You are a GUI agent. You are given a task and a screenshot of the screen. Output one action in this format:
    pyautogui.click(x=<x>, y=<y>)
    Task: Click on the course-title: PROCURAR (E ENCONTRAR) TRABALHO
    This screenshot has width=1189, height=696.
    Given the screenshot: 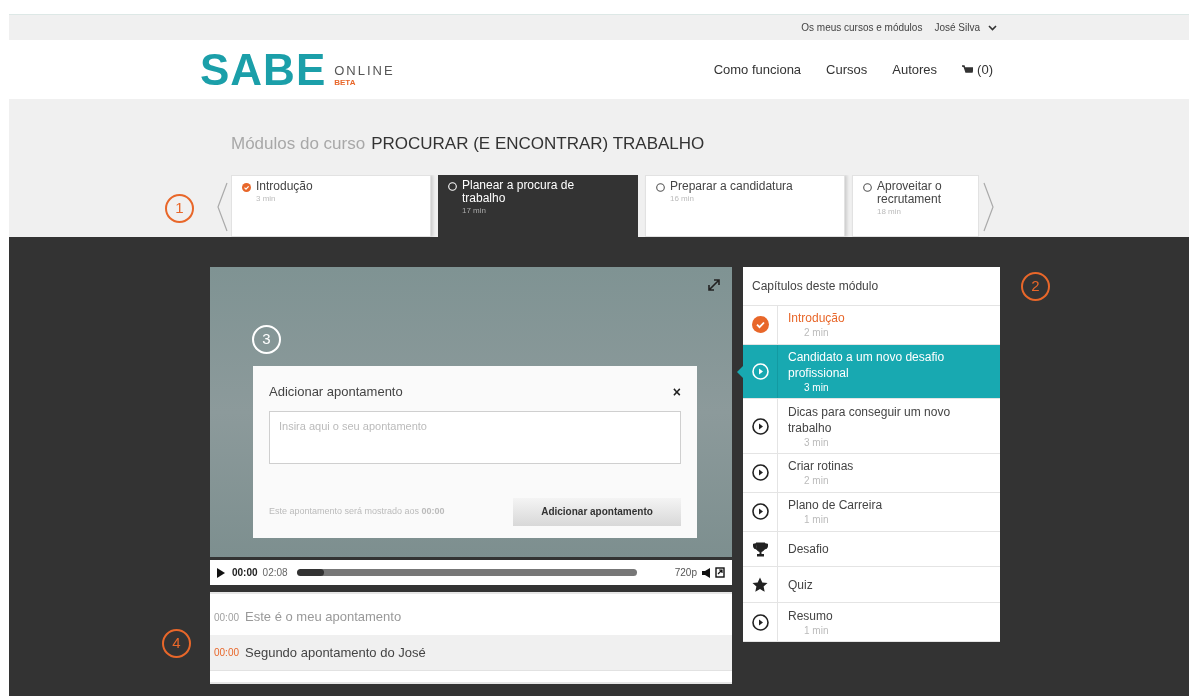 What is the action you would take?
    pyautogui.click(x=538, y=144)
    